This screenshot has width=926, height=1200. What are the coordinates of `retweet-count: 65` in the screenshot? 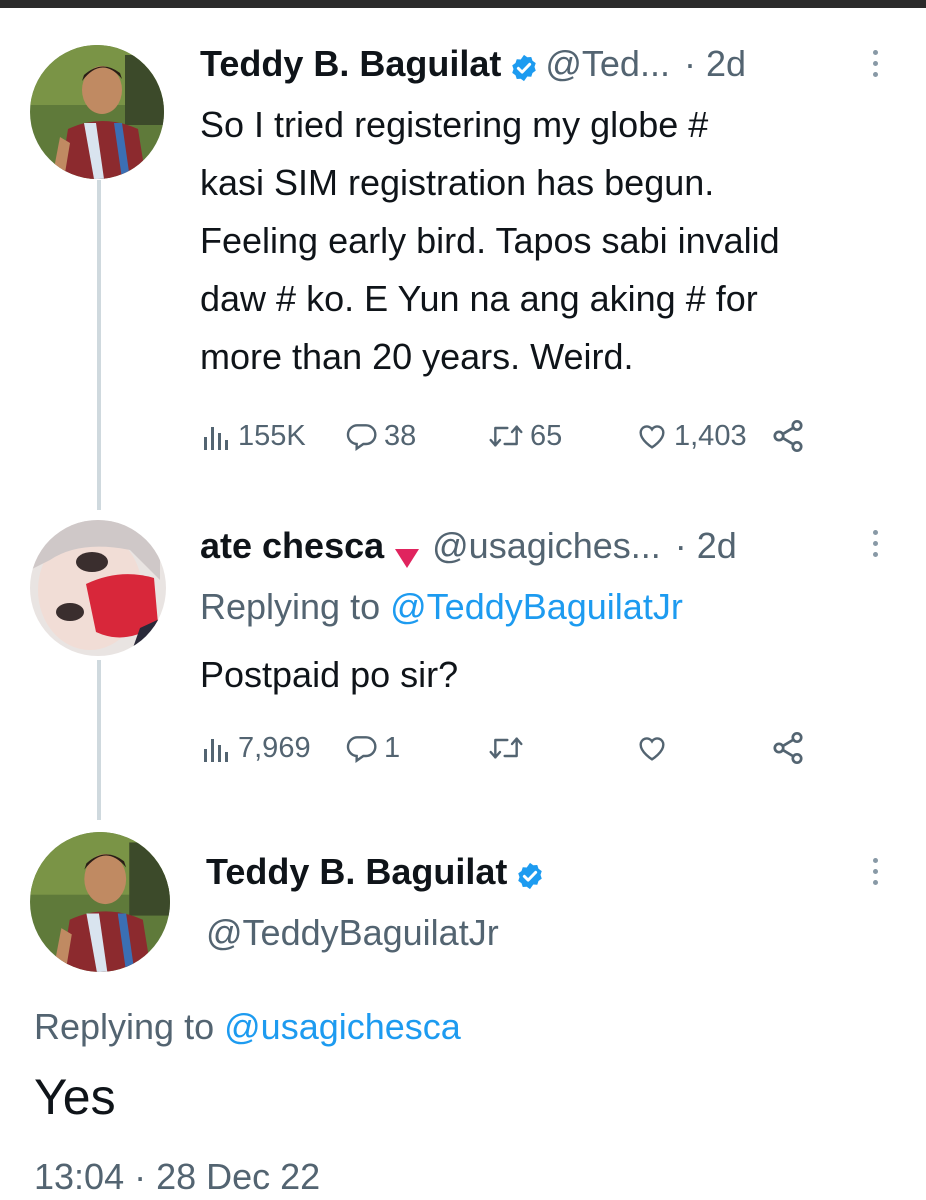 It's located at (546, 435).